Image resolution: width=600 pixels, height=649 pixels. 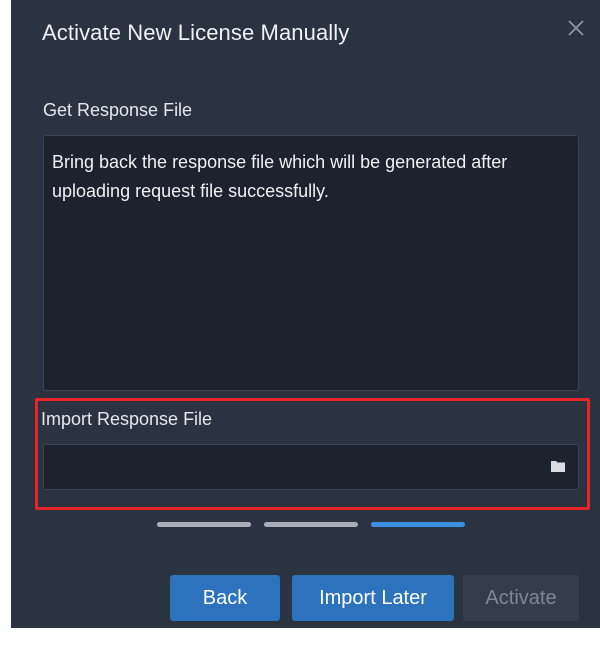 I want to click on page-background, so click(x=300, y=638).